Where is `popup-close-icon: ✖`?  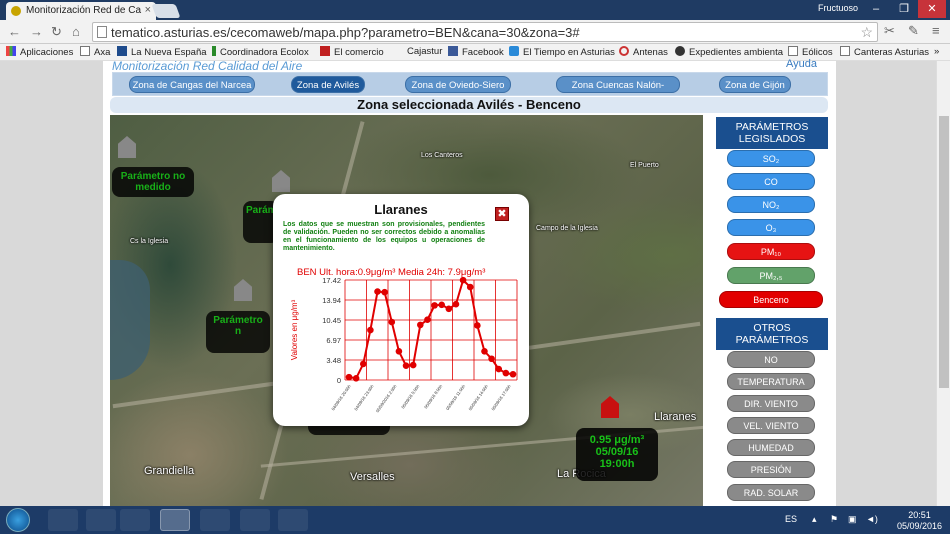
popup-close-icon: ✖ is located at coordinates (502, 214).